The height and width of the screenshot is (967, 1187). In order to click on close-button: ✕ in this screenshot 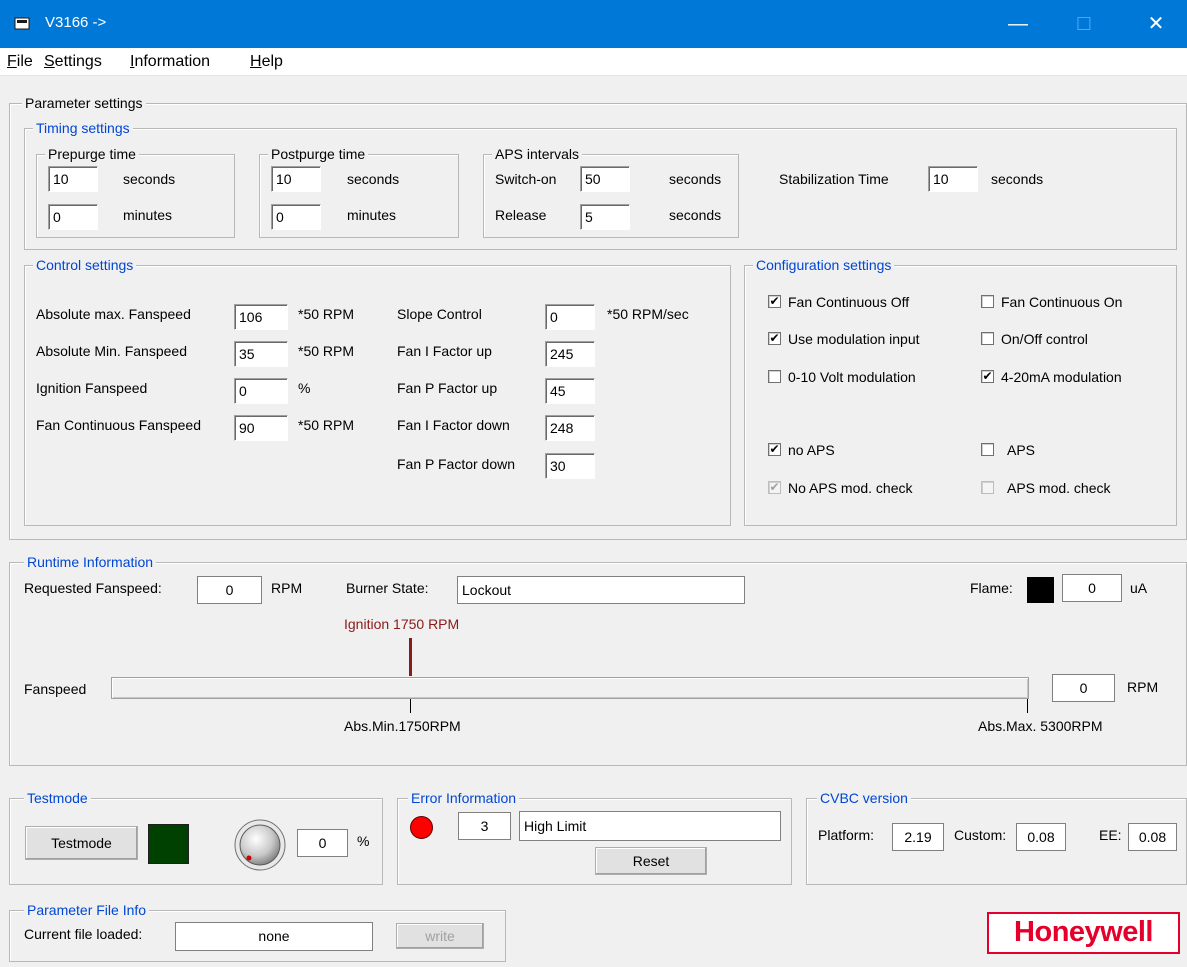, I will do `click(1156, 24)`.